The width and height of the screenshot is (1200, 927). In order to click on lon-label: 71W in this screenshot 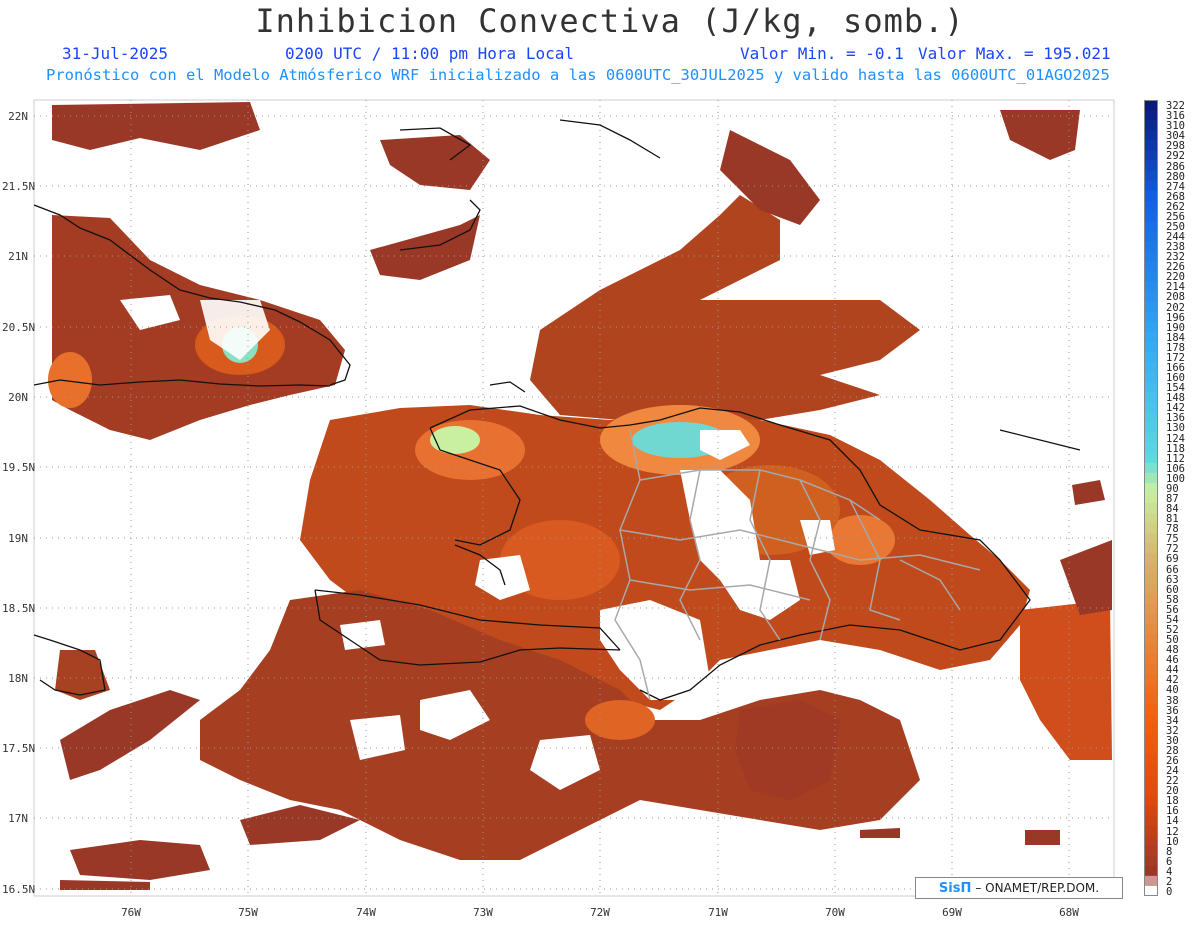, I will do `click(718, 912)`.